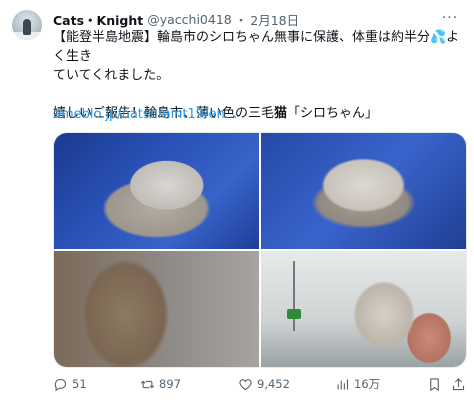  What do you see at coordinates (111, 75) in the screenshot?
I see `tweet-line-2: ていてくれました。` at bounding box center [111, 75].